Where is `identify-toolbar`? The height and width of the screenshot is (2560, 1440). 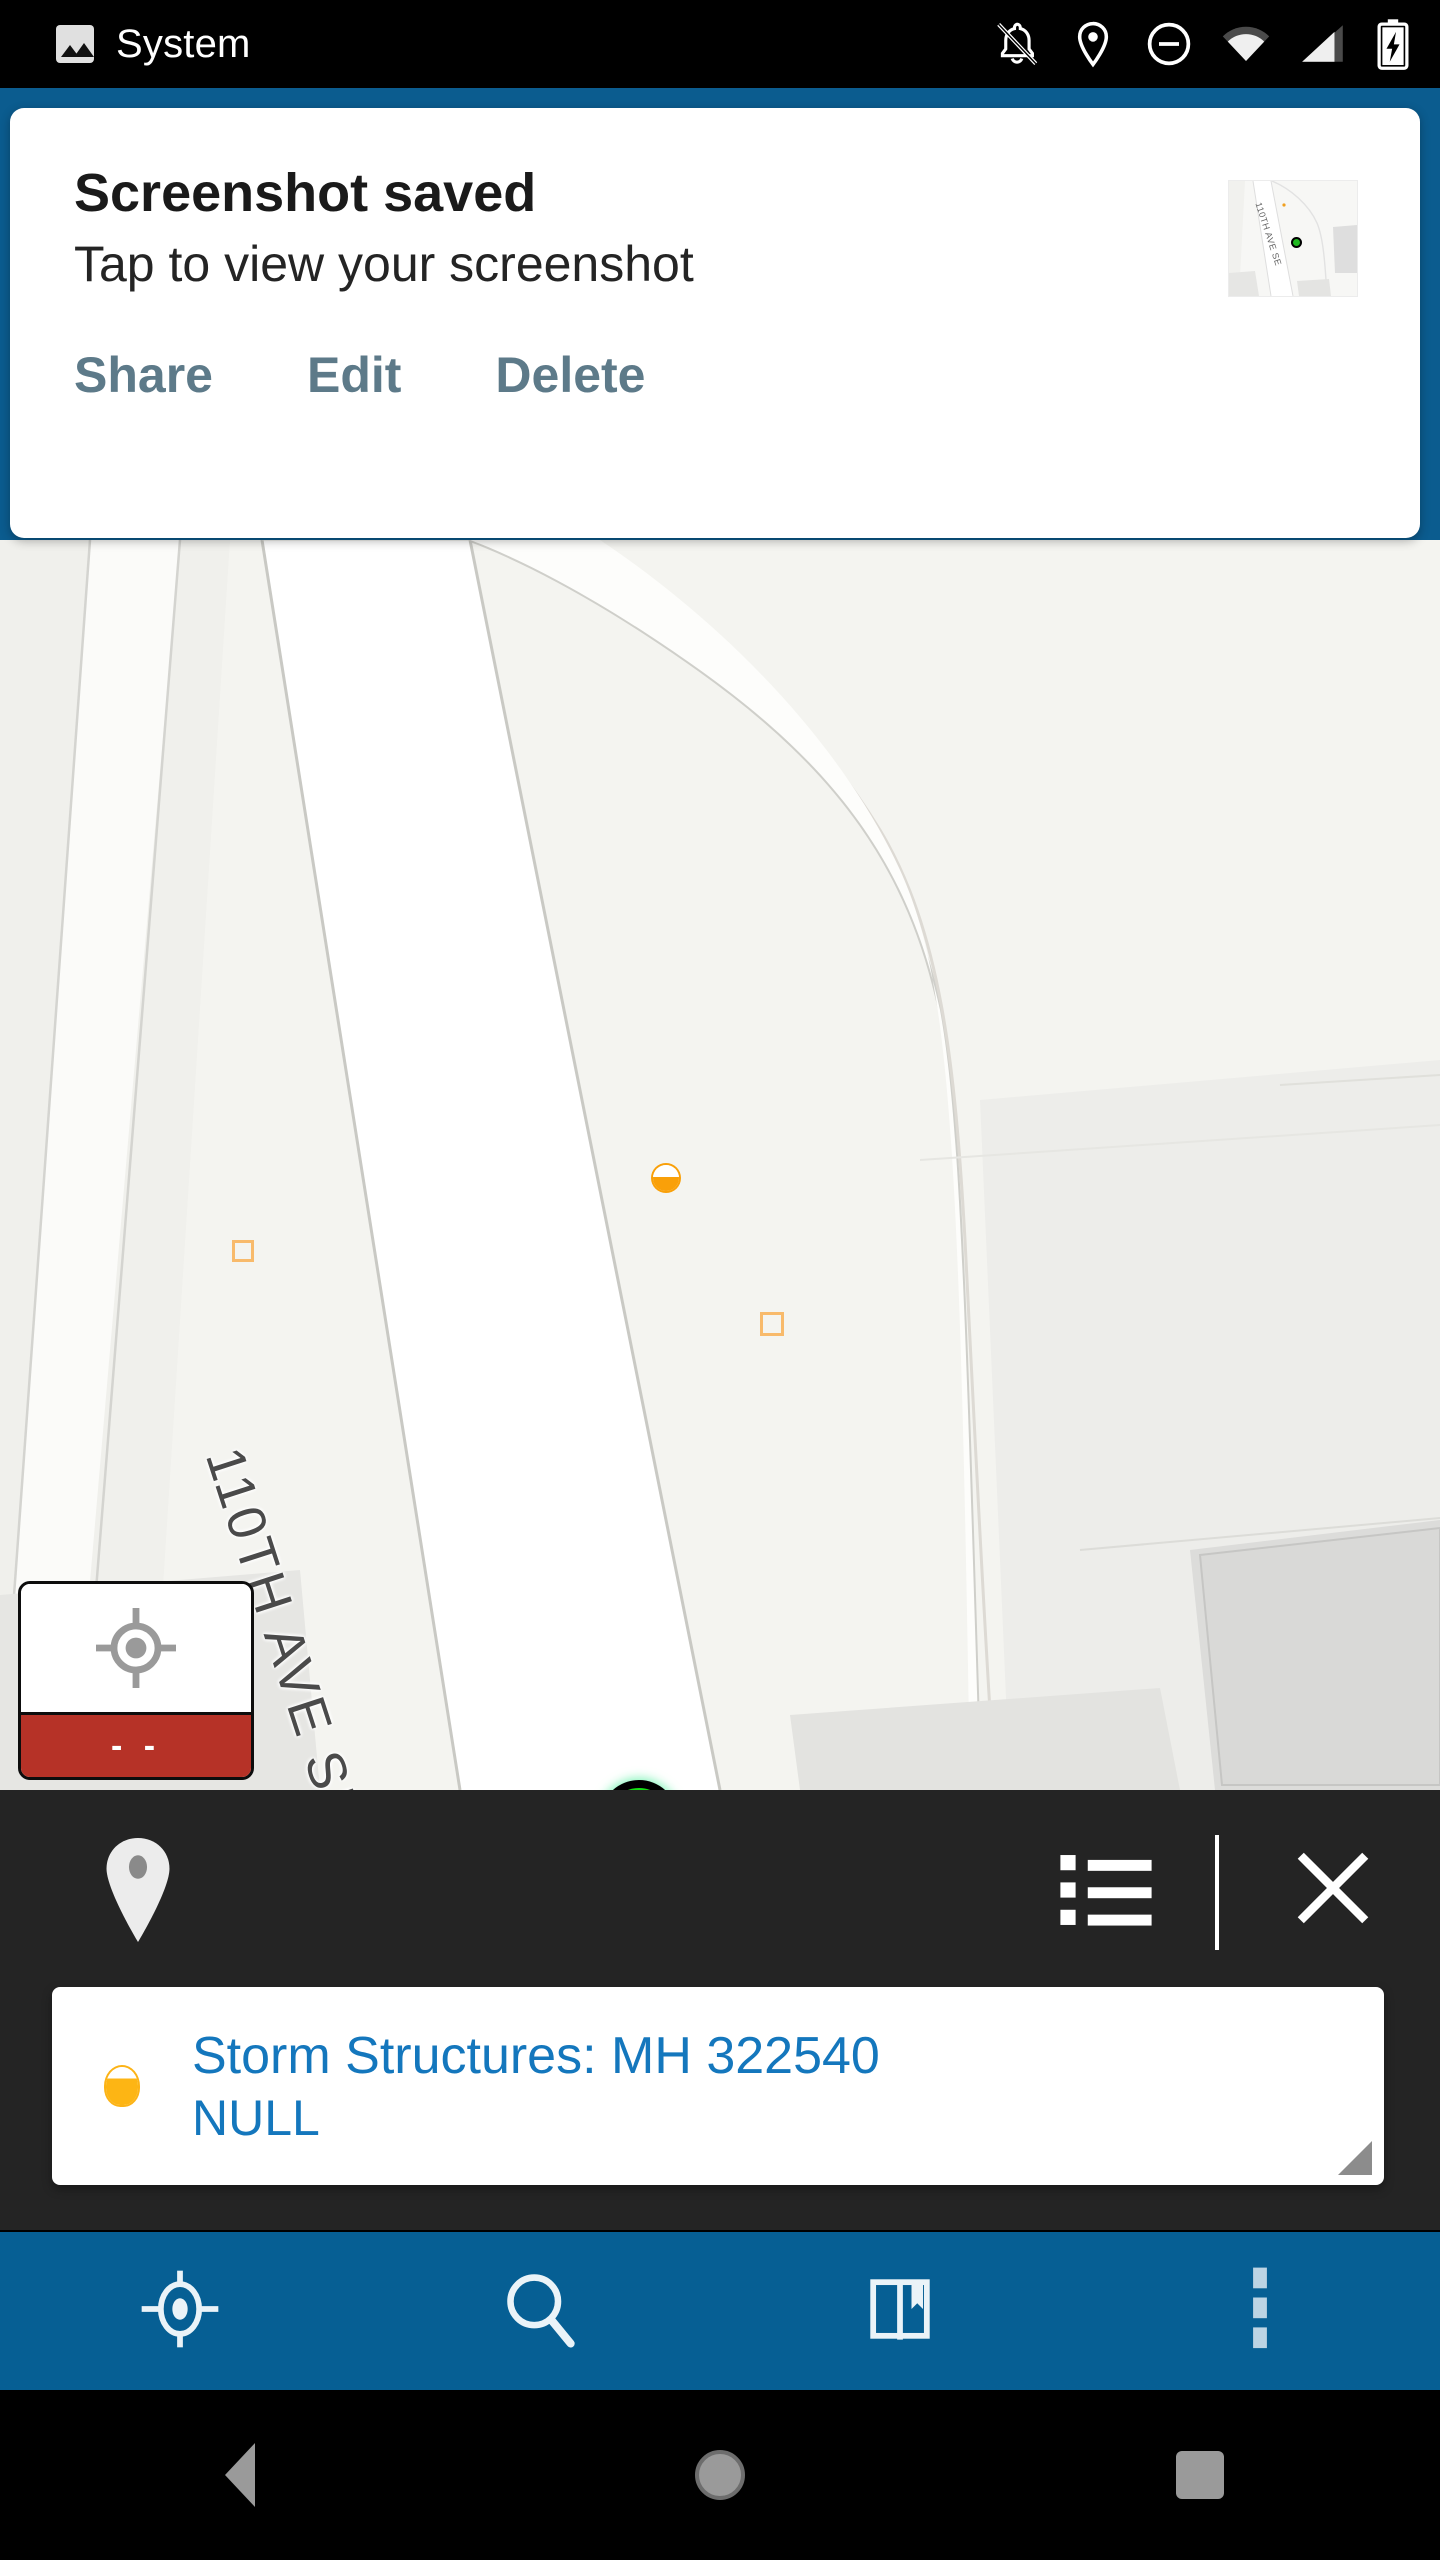 identify-toolbar is located at coordinates (720, 1890).